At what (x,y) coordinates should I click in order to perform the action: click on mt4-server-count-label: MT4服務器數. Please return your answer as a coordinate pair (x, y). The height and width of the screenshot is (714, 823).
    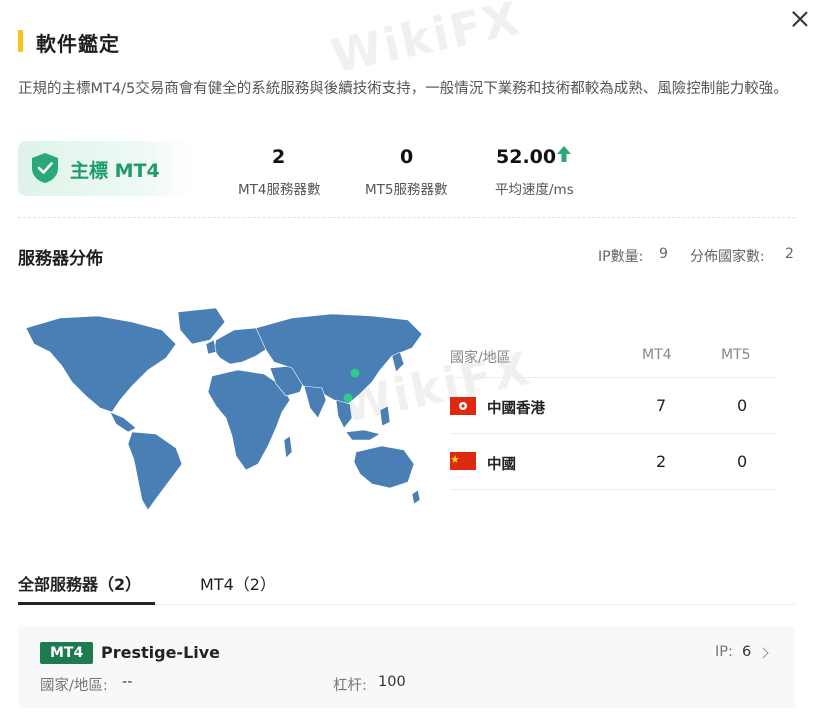
    Looking at the image, I should click on (279, 190).